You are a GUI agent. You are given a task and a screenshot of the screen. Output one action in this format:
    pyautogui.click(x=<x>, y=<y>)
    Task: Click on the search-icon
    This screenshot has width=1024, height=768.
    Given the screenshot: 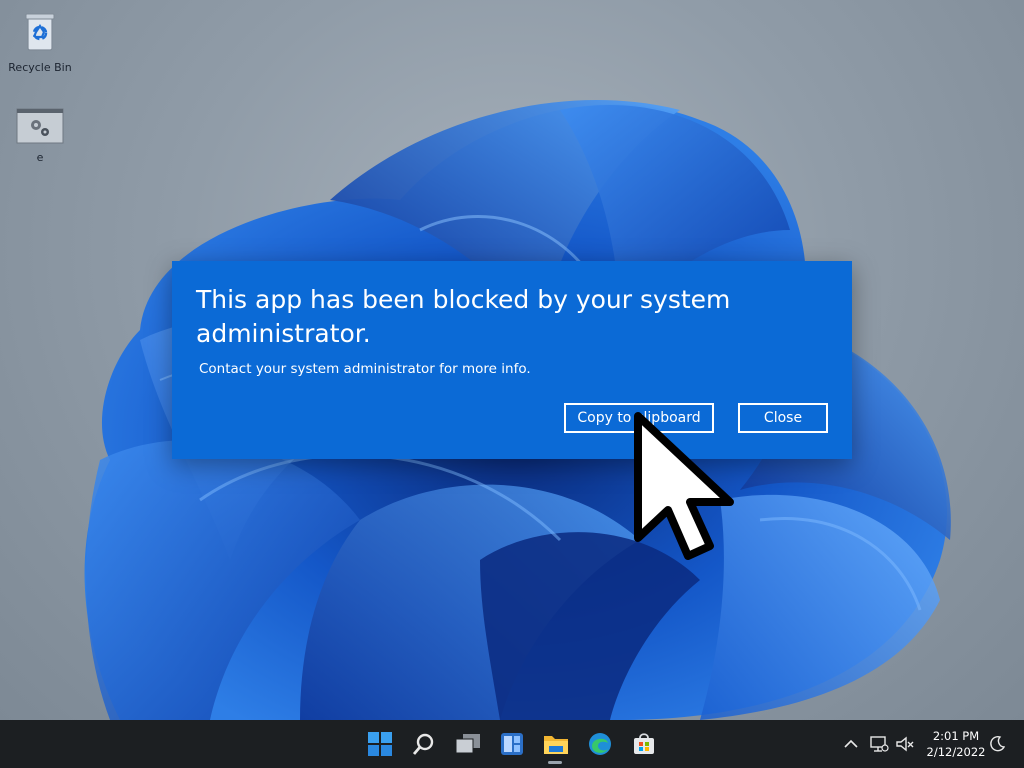 What is the action you would take?
    pyautogui.click(x=423, y=744)
    